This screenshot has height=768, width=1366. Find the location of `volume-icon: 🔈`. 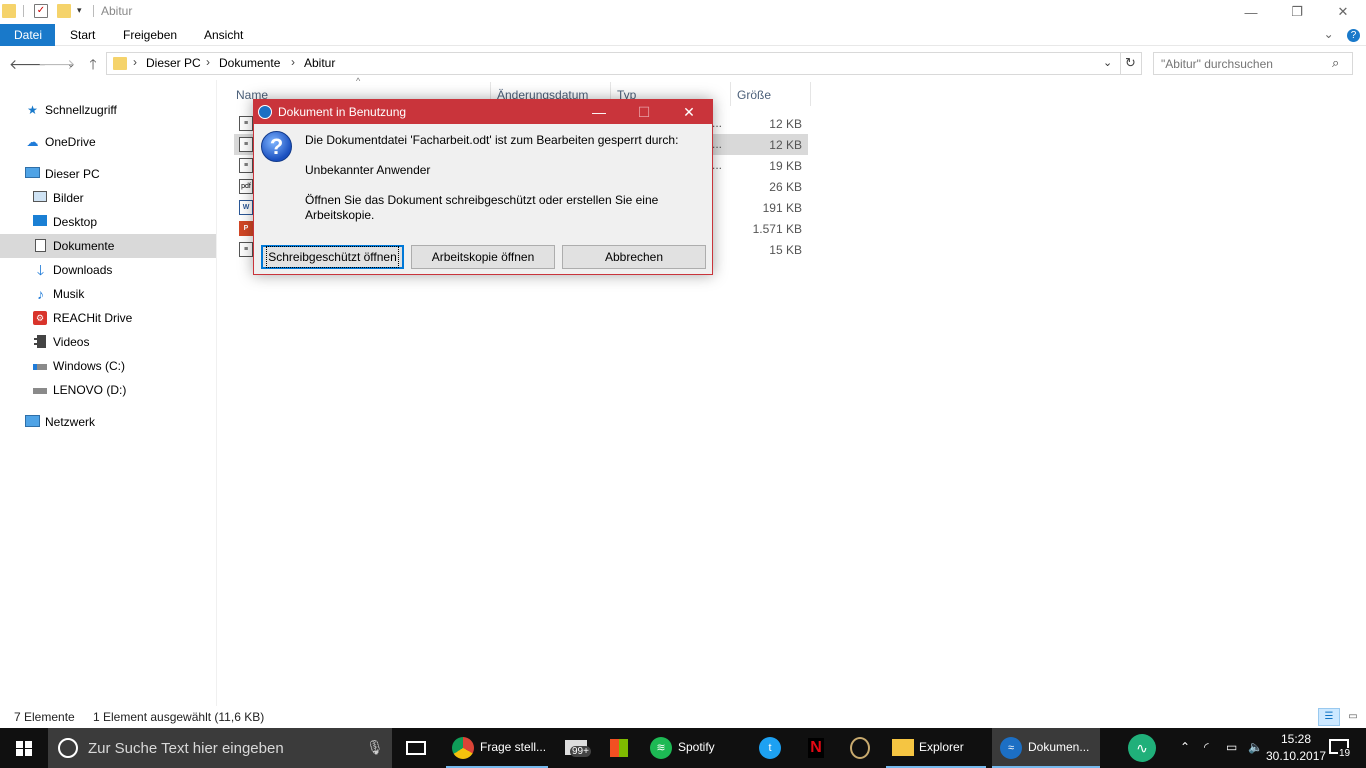

volume-icon: 🔈 is located at coordinates (1255, 747).